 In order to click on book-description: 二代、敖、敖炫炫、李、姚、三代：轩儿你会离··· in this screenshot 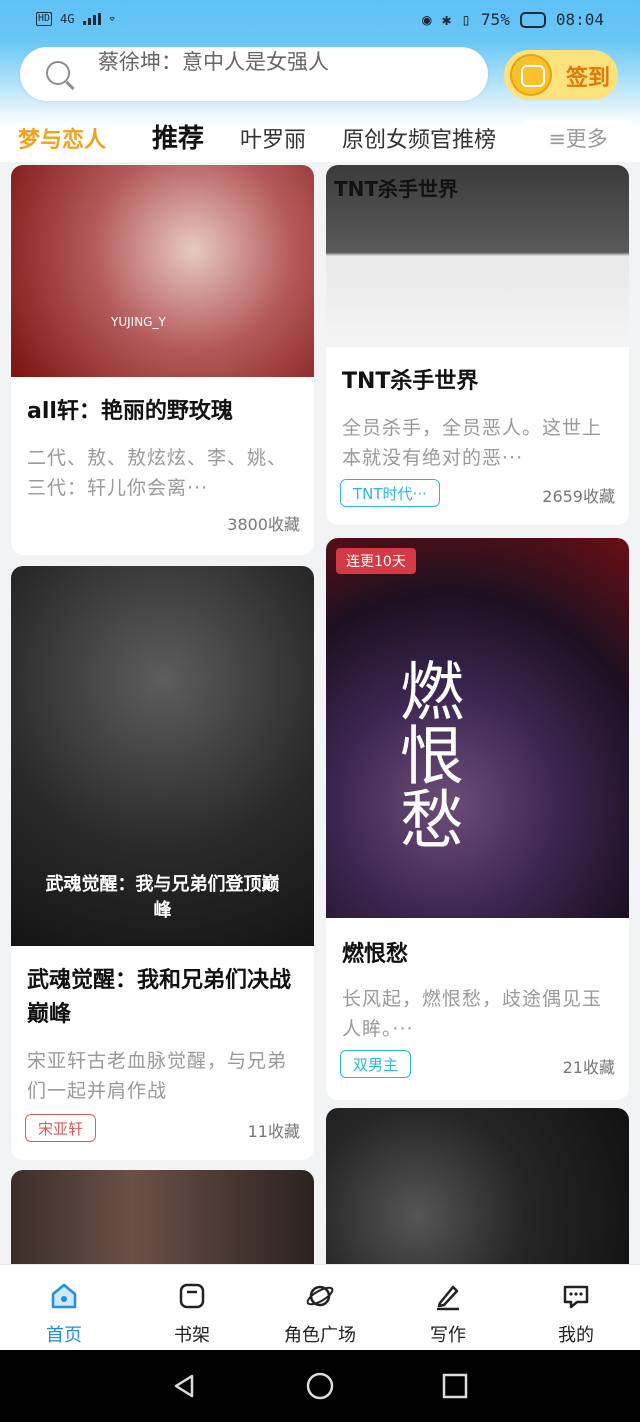, I will do `click(157, 473)`.